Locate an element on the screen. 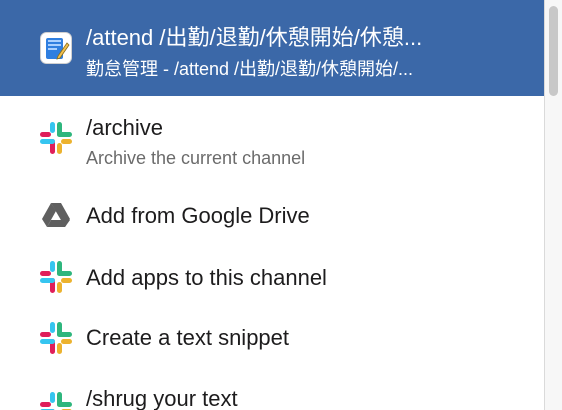 This screenshot has width=562, height=410. attendance-app-icon is located at coordinates (56, 48).